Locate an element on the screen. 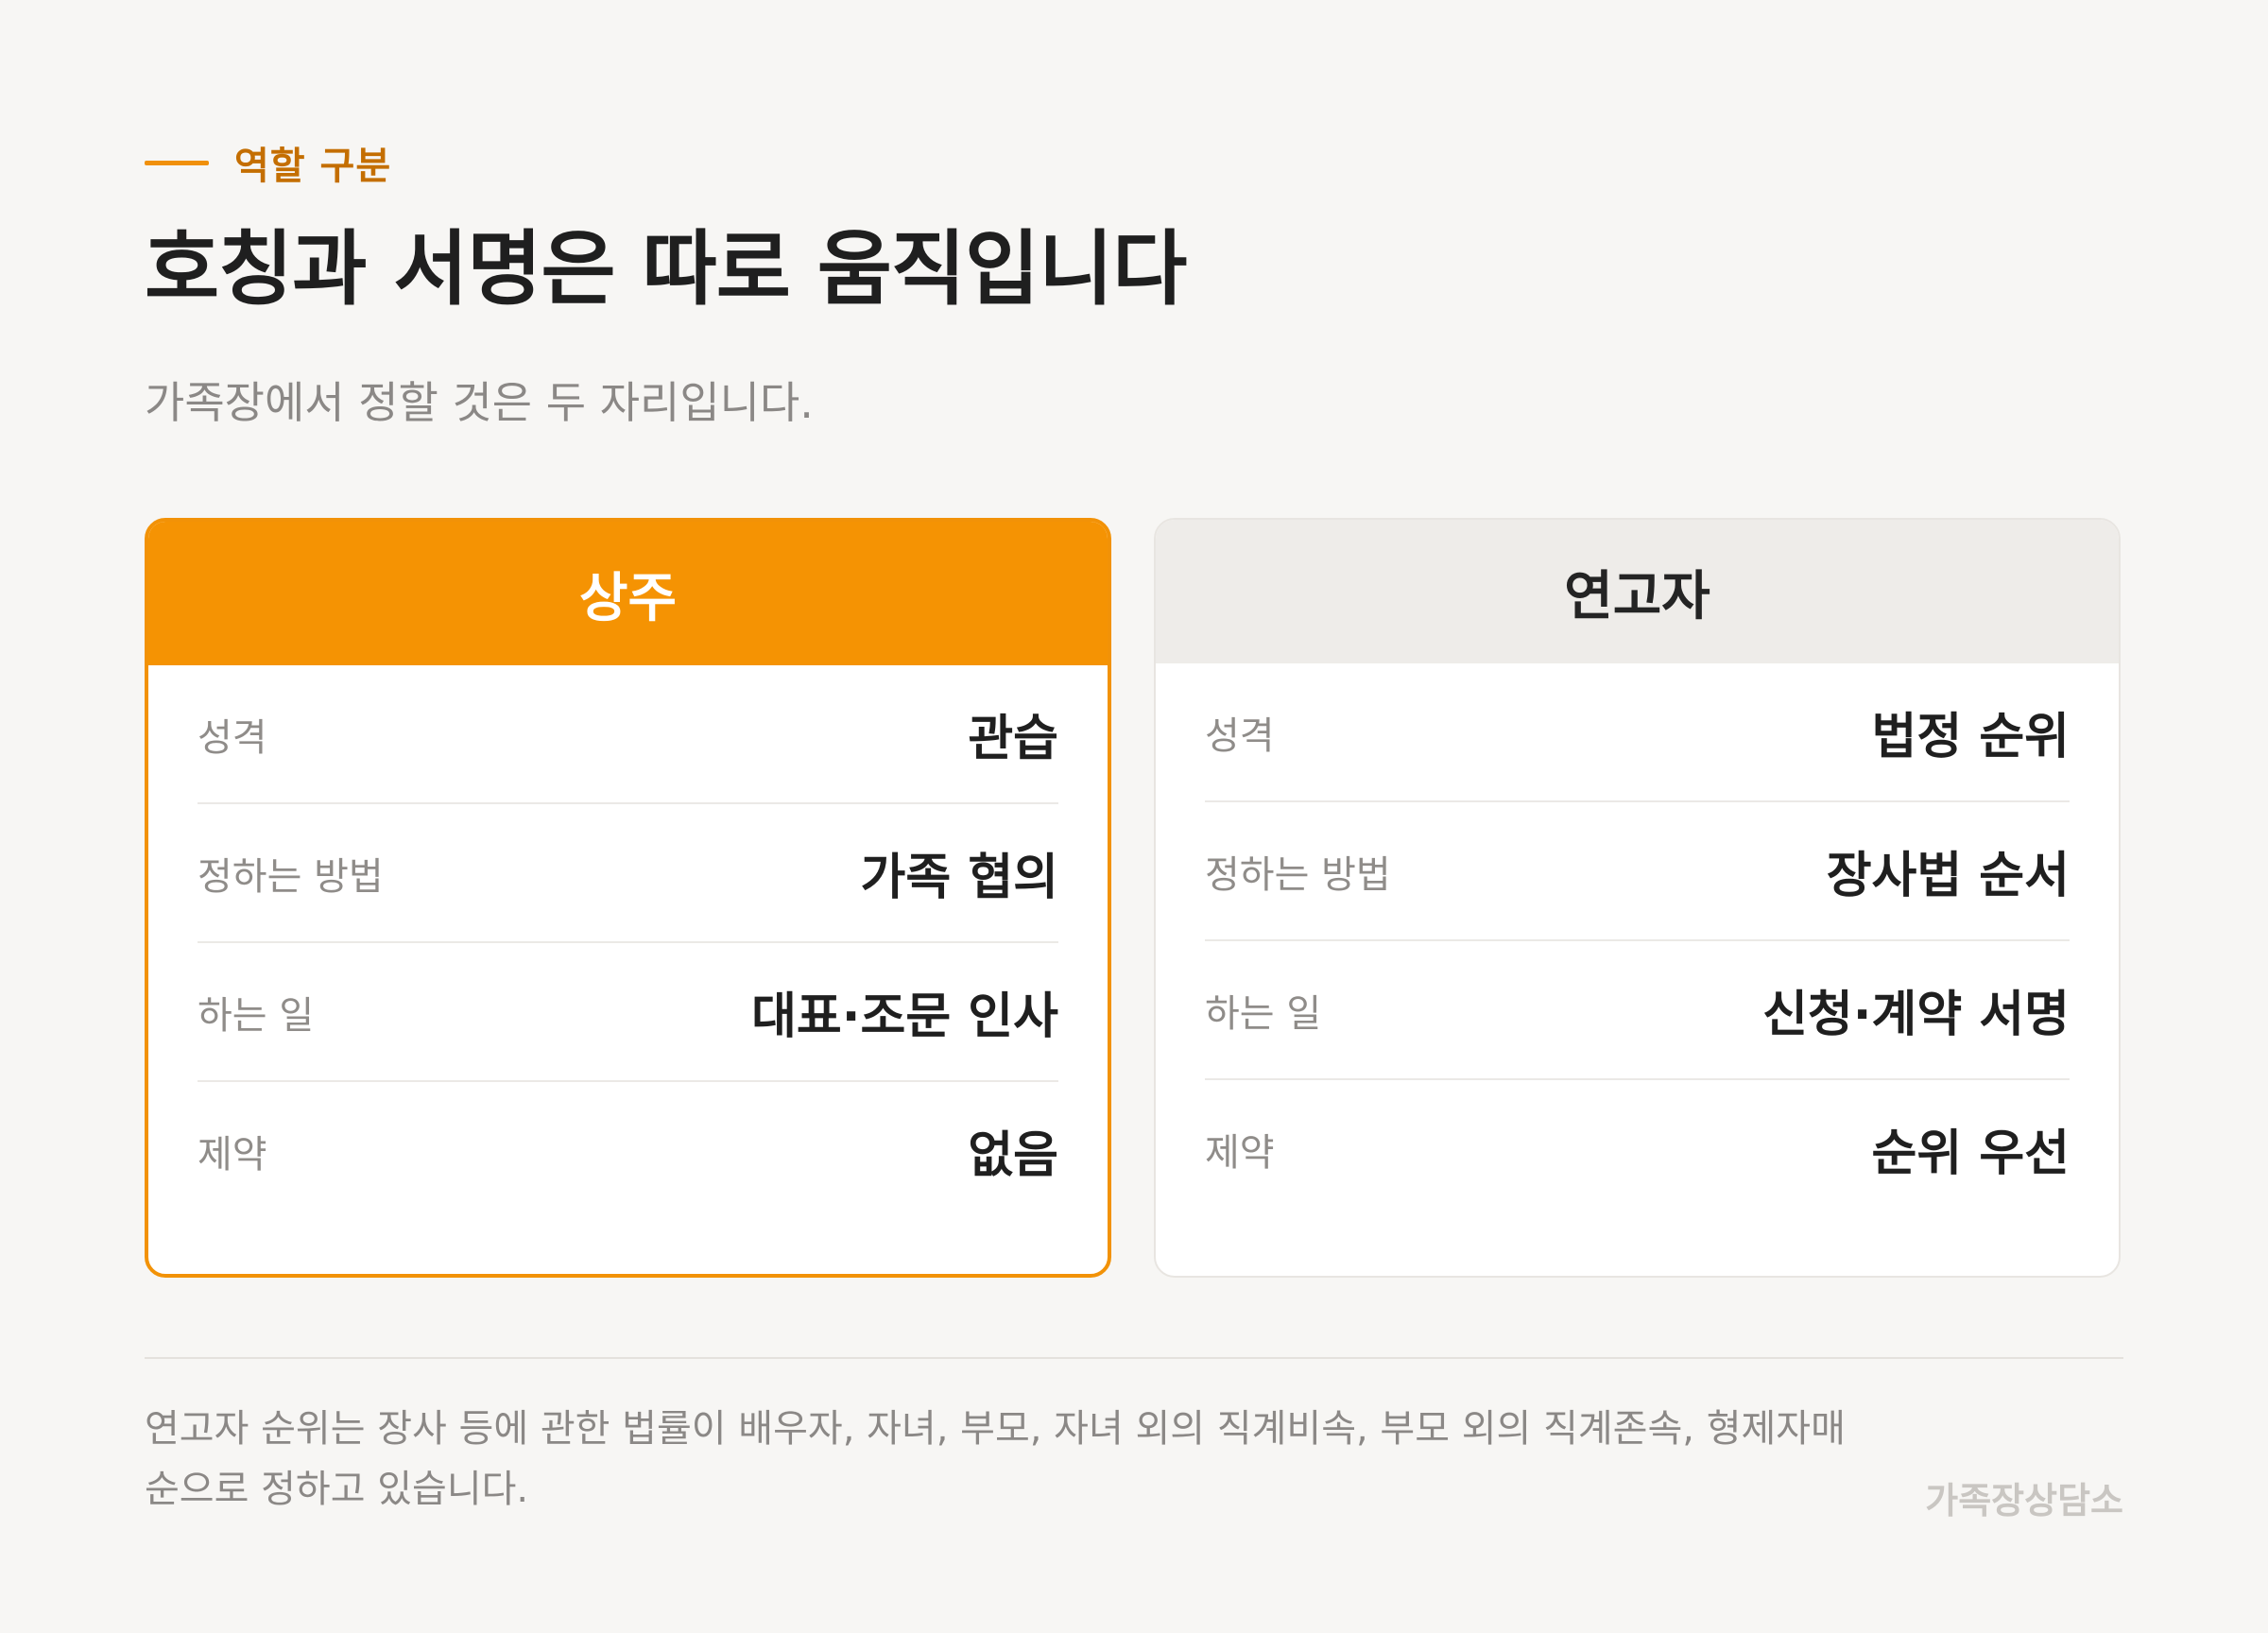 The width and height of the screenshot is (2268, 1633). footer-divider is located at coordinates (1134, 1358).